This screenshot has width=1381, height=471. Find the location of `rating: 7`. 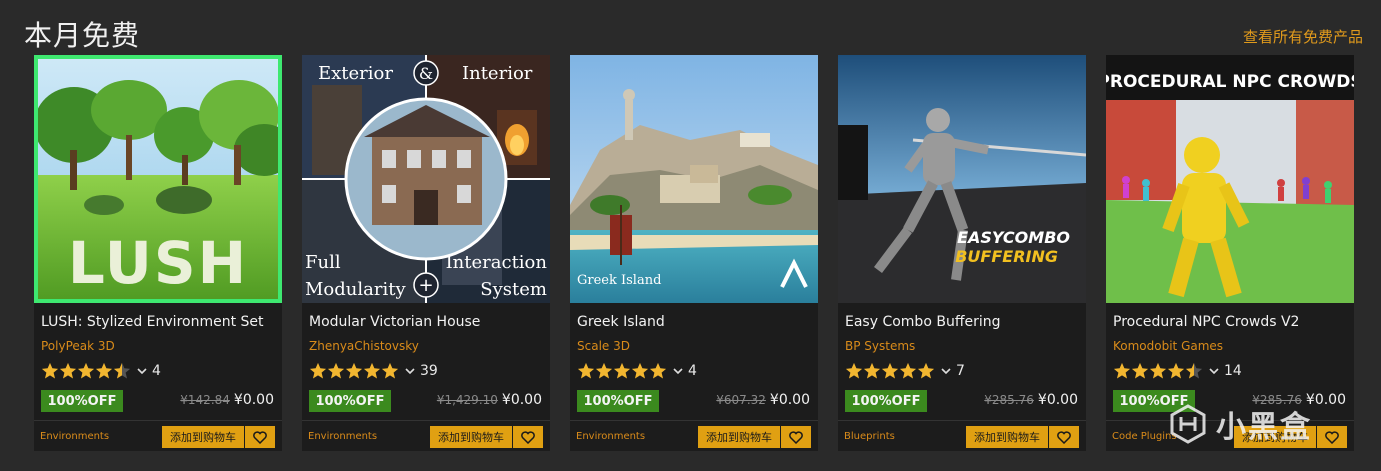

rating: 7 is located at coordinates (905, 371).